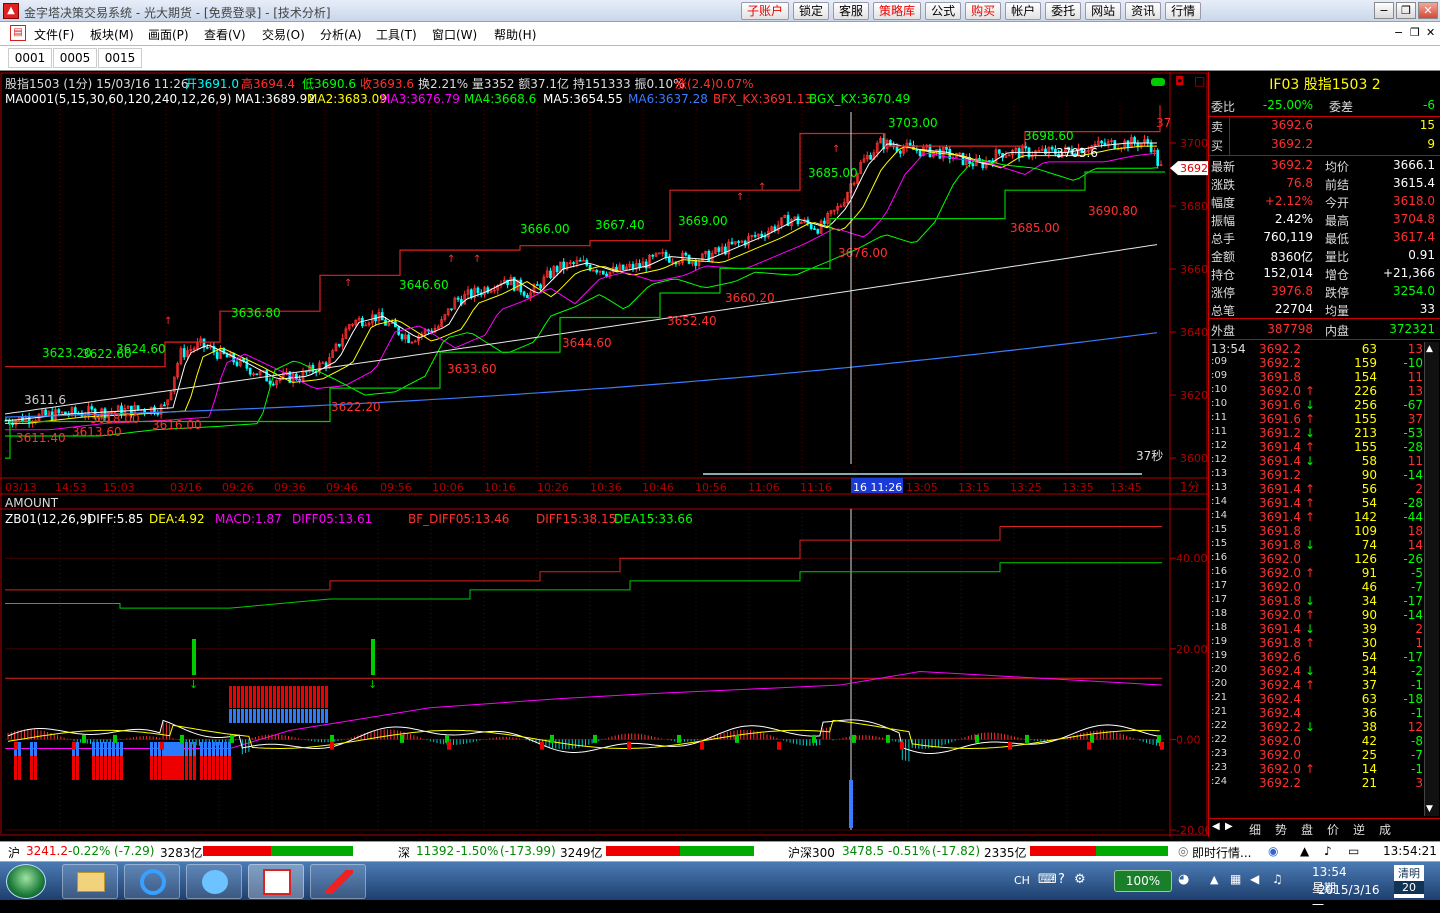  What do you see at coordinates (1385, 829) in the screenshot?
I see `panel-tab-5: 成` at bounding box center [1385, 829].